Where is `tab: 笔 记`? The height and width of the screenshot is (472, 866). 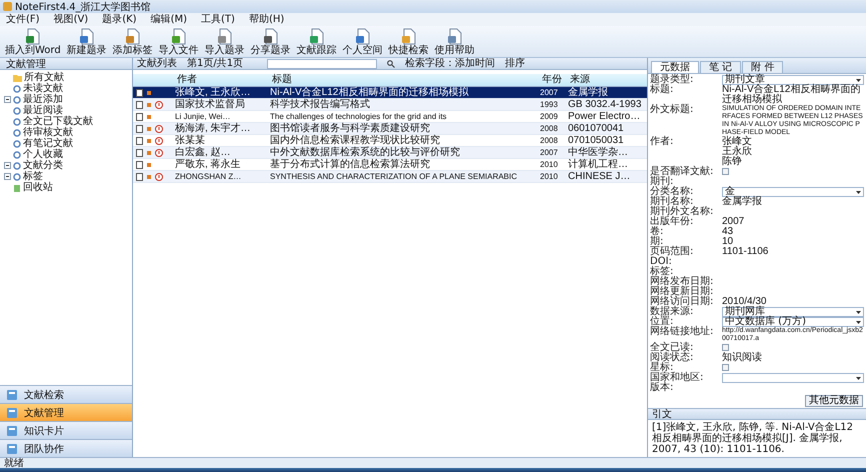 tab: 笔 记 is located at coordinates (721, 67).